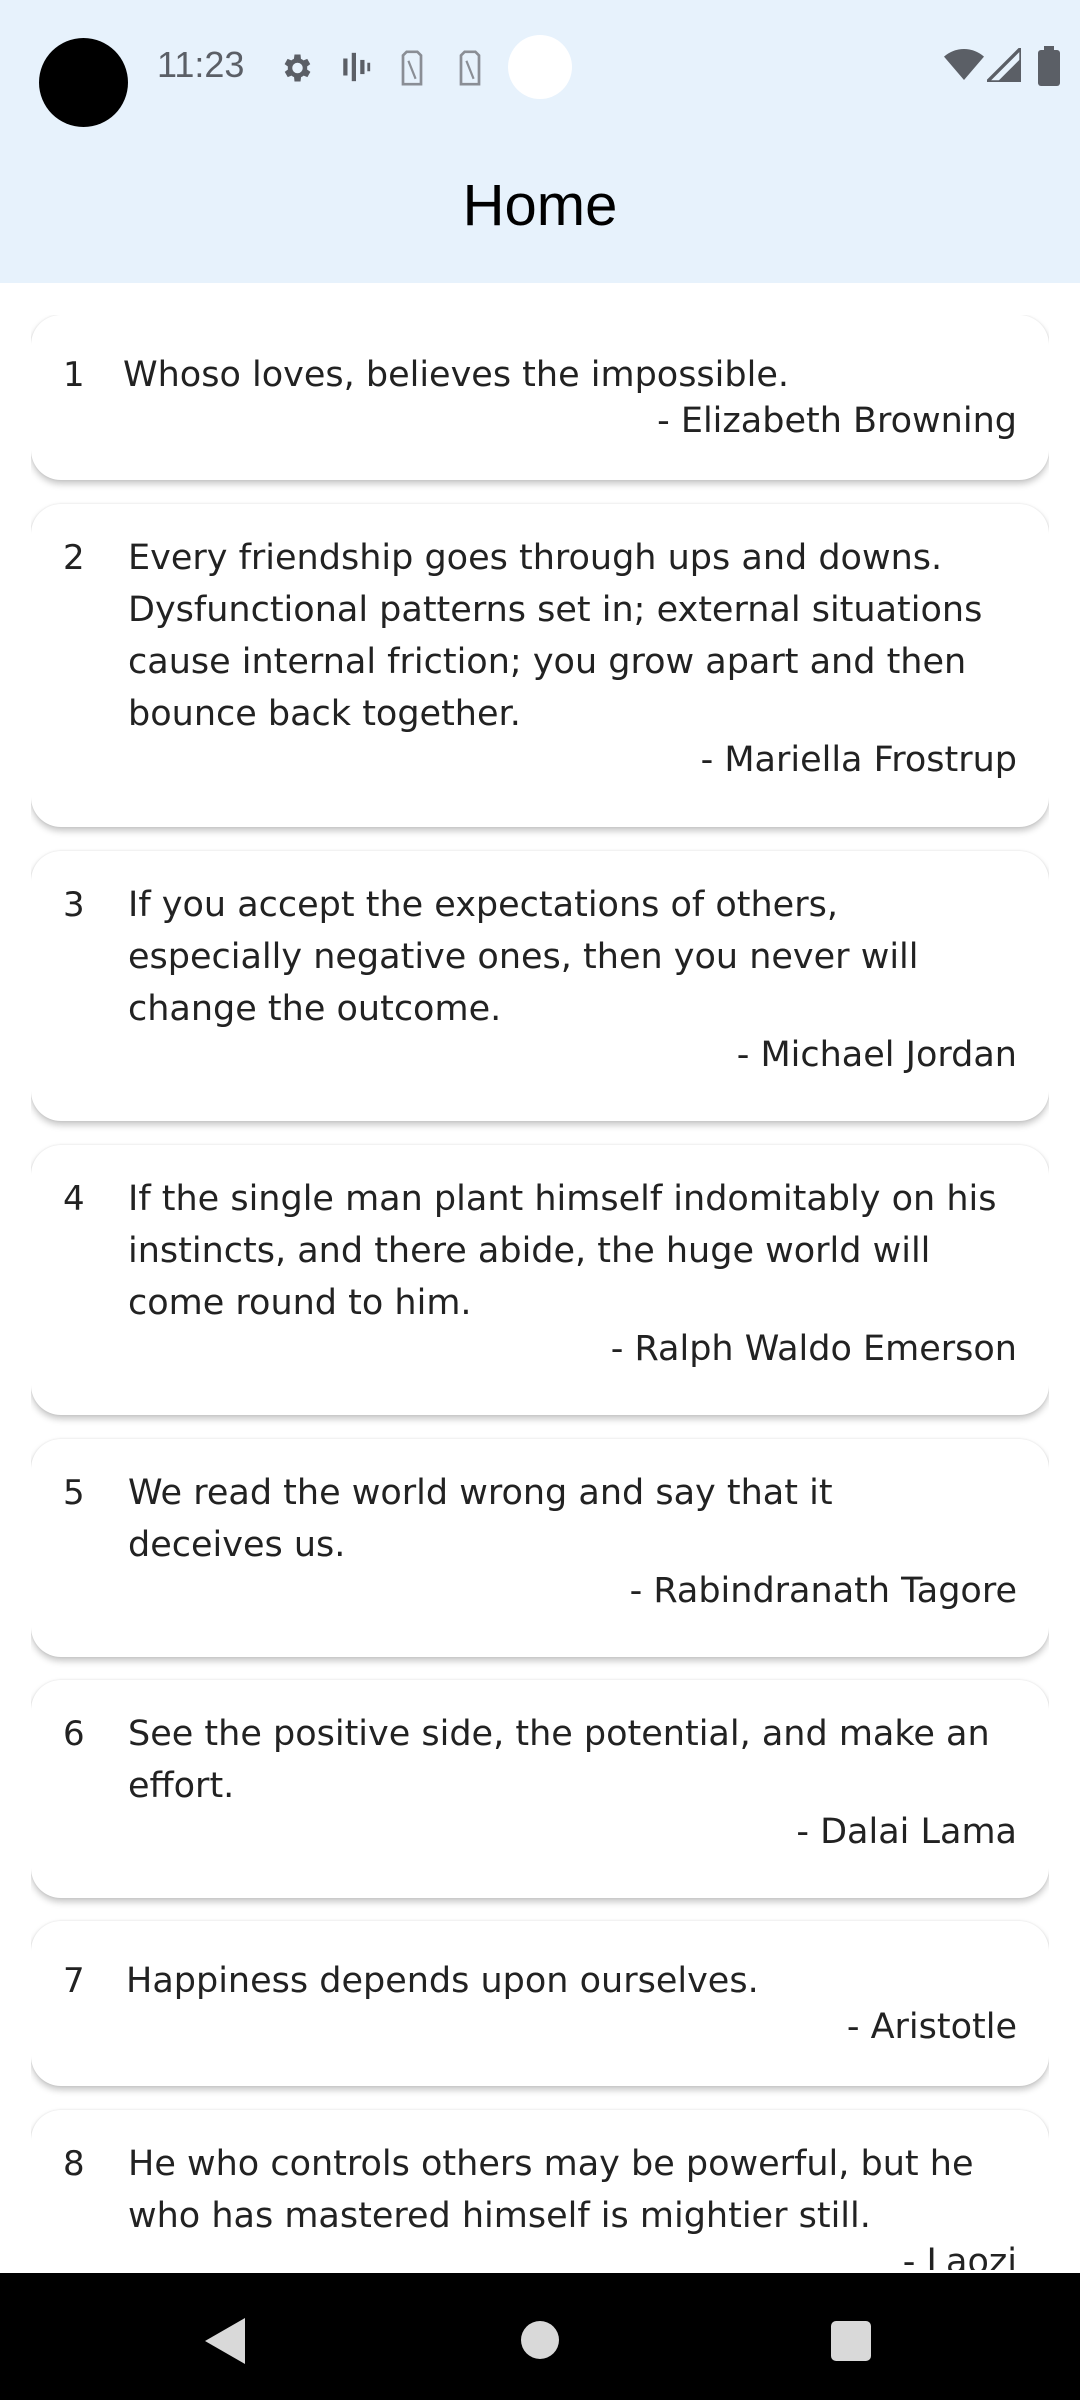 The image size is (1080, 2400). Describe the element at coordinates (74, 1199) in the screenshot. I see `quote-number: 4` at that location.